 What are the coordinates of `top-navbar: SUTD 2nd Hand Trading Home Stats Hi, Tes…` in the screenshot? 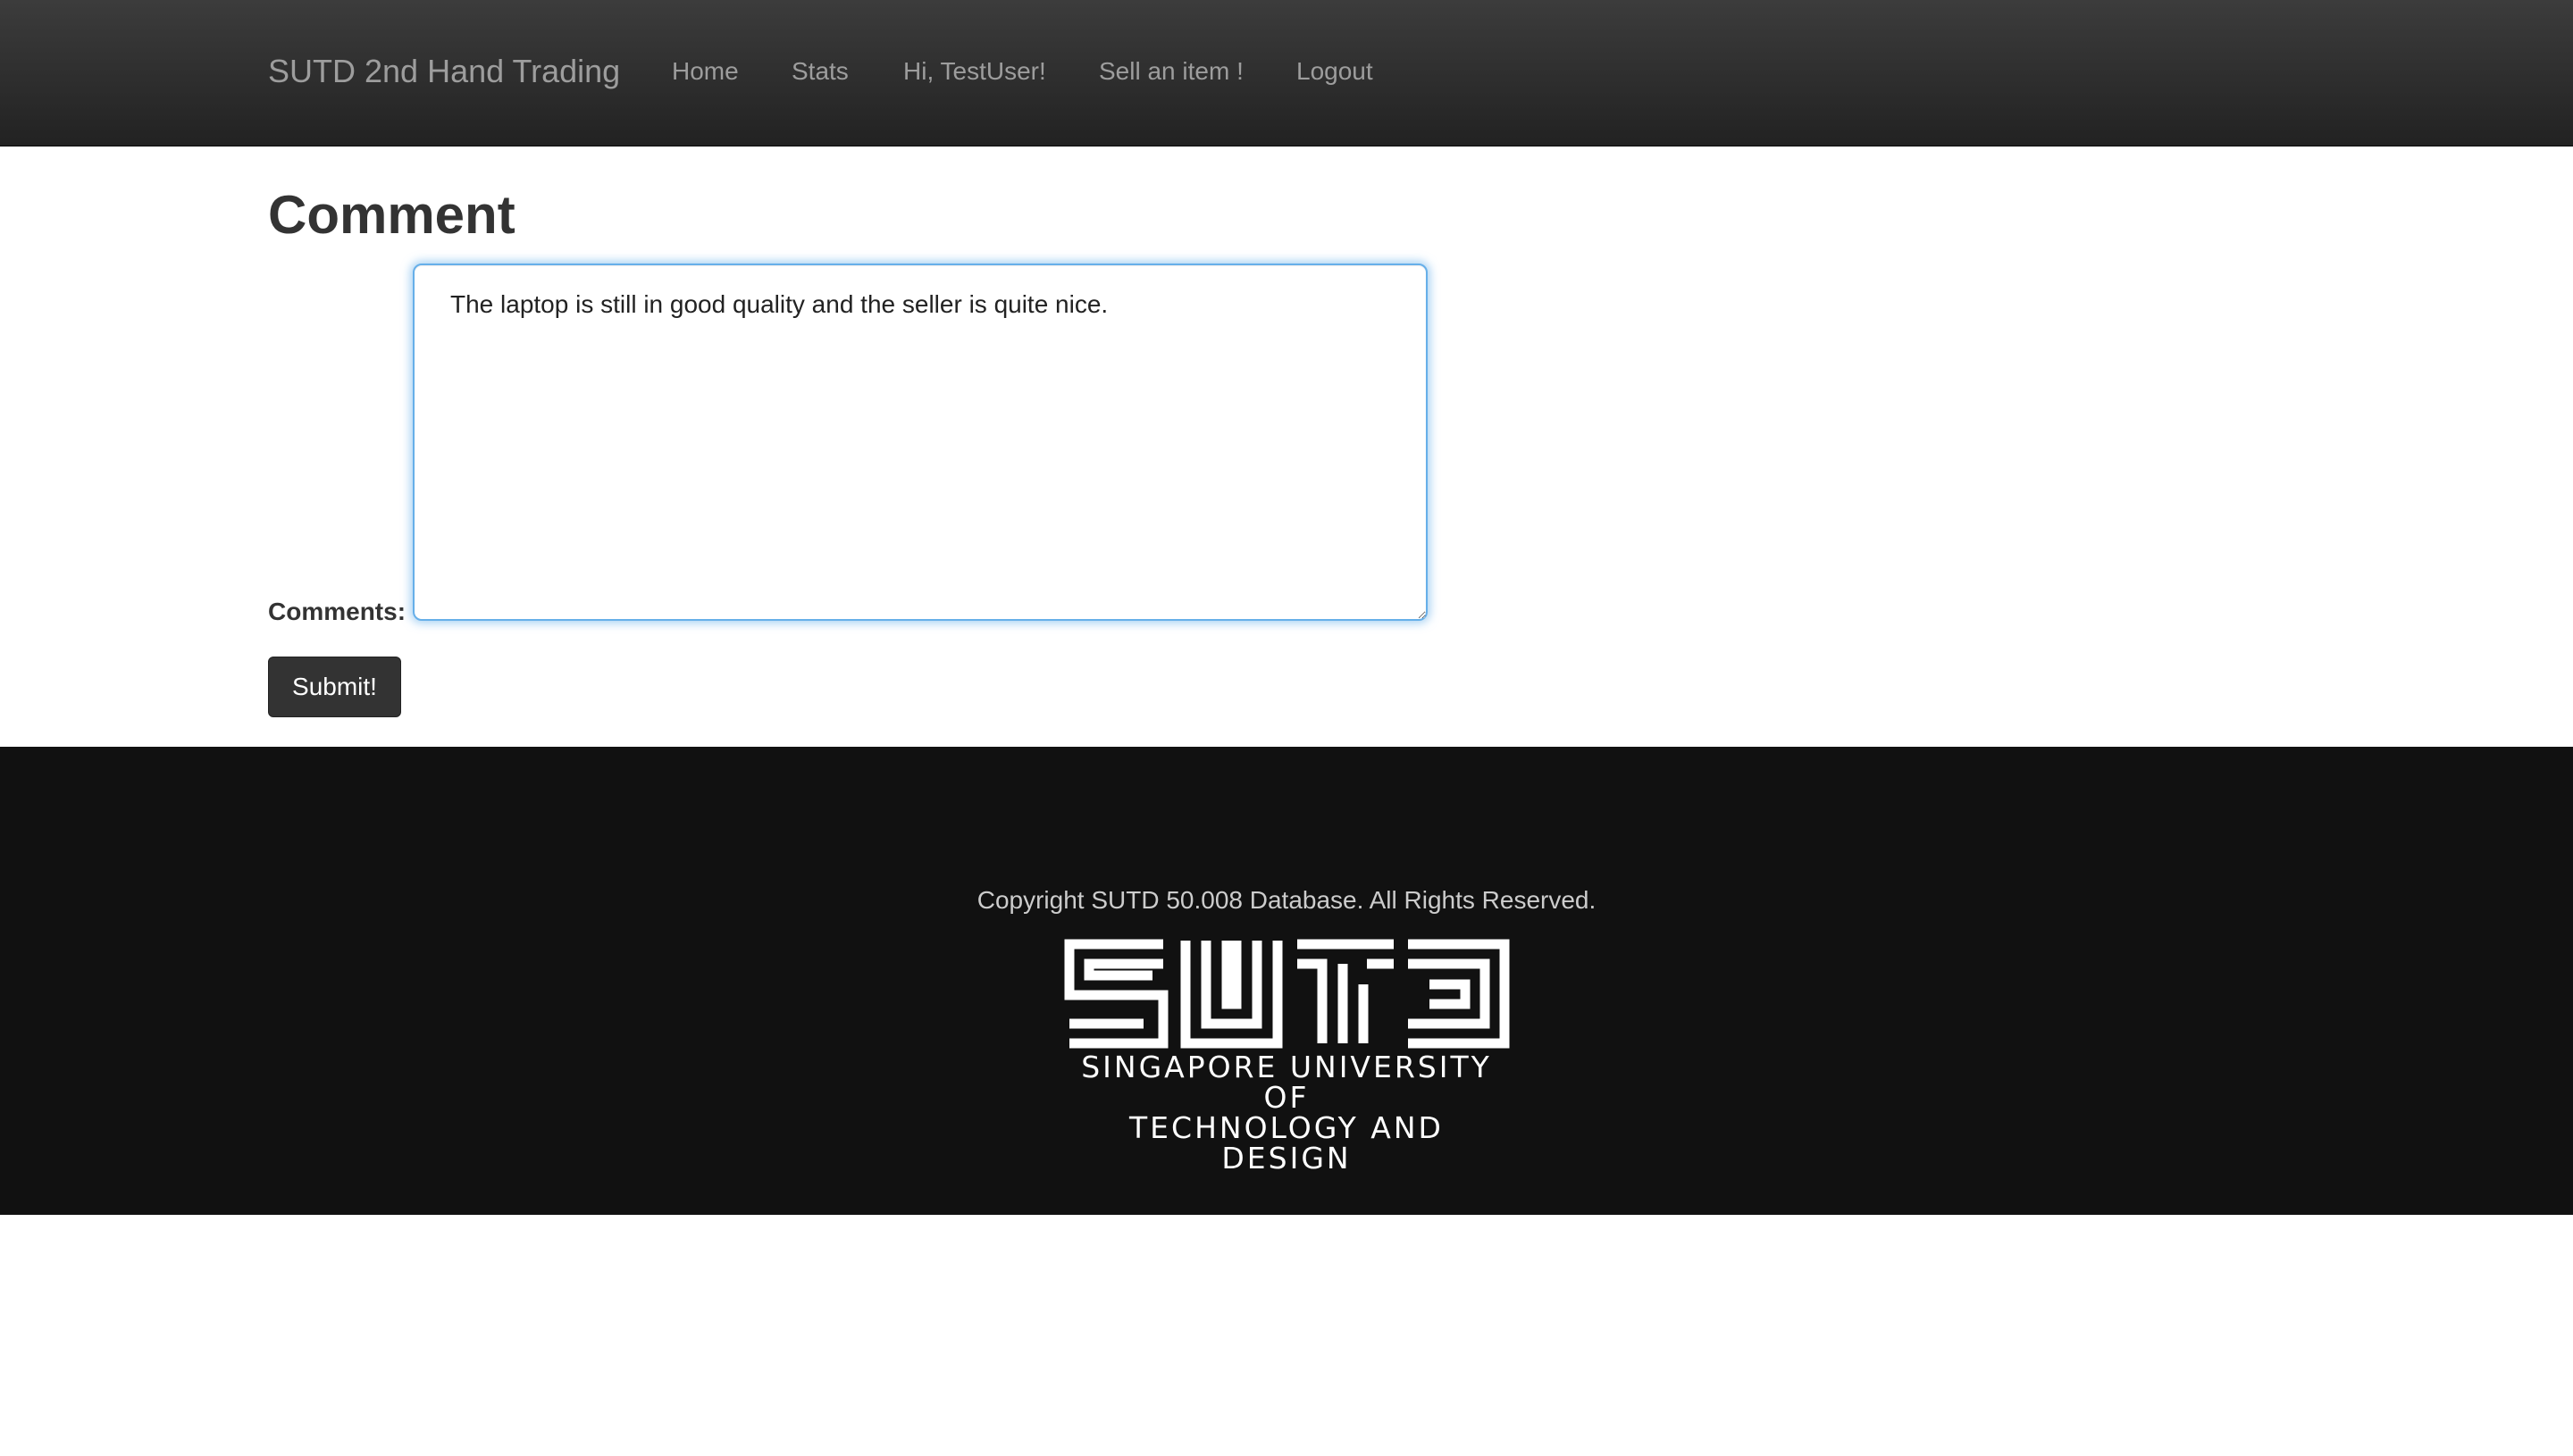 It's located at (1286, 73).